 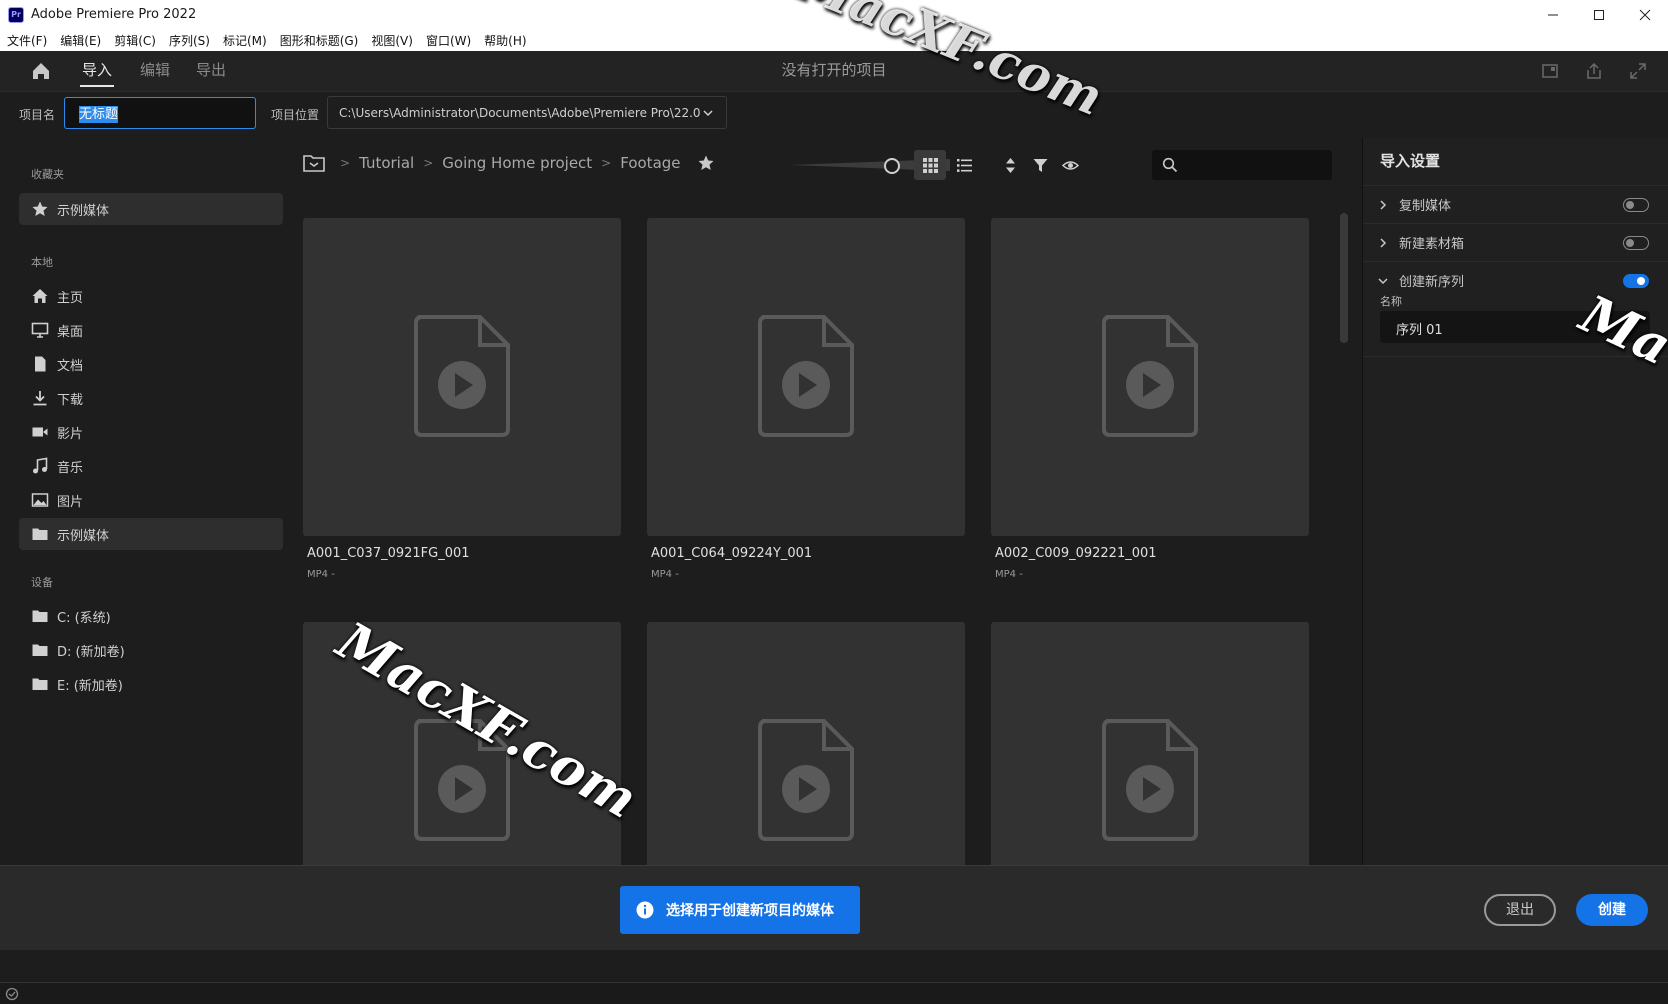 I want to click on menu-edit: 编辑(E), so click(x=80, y=40).